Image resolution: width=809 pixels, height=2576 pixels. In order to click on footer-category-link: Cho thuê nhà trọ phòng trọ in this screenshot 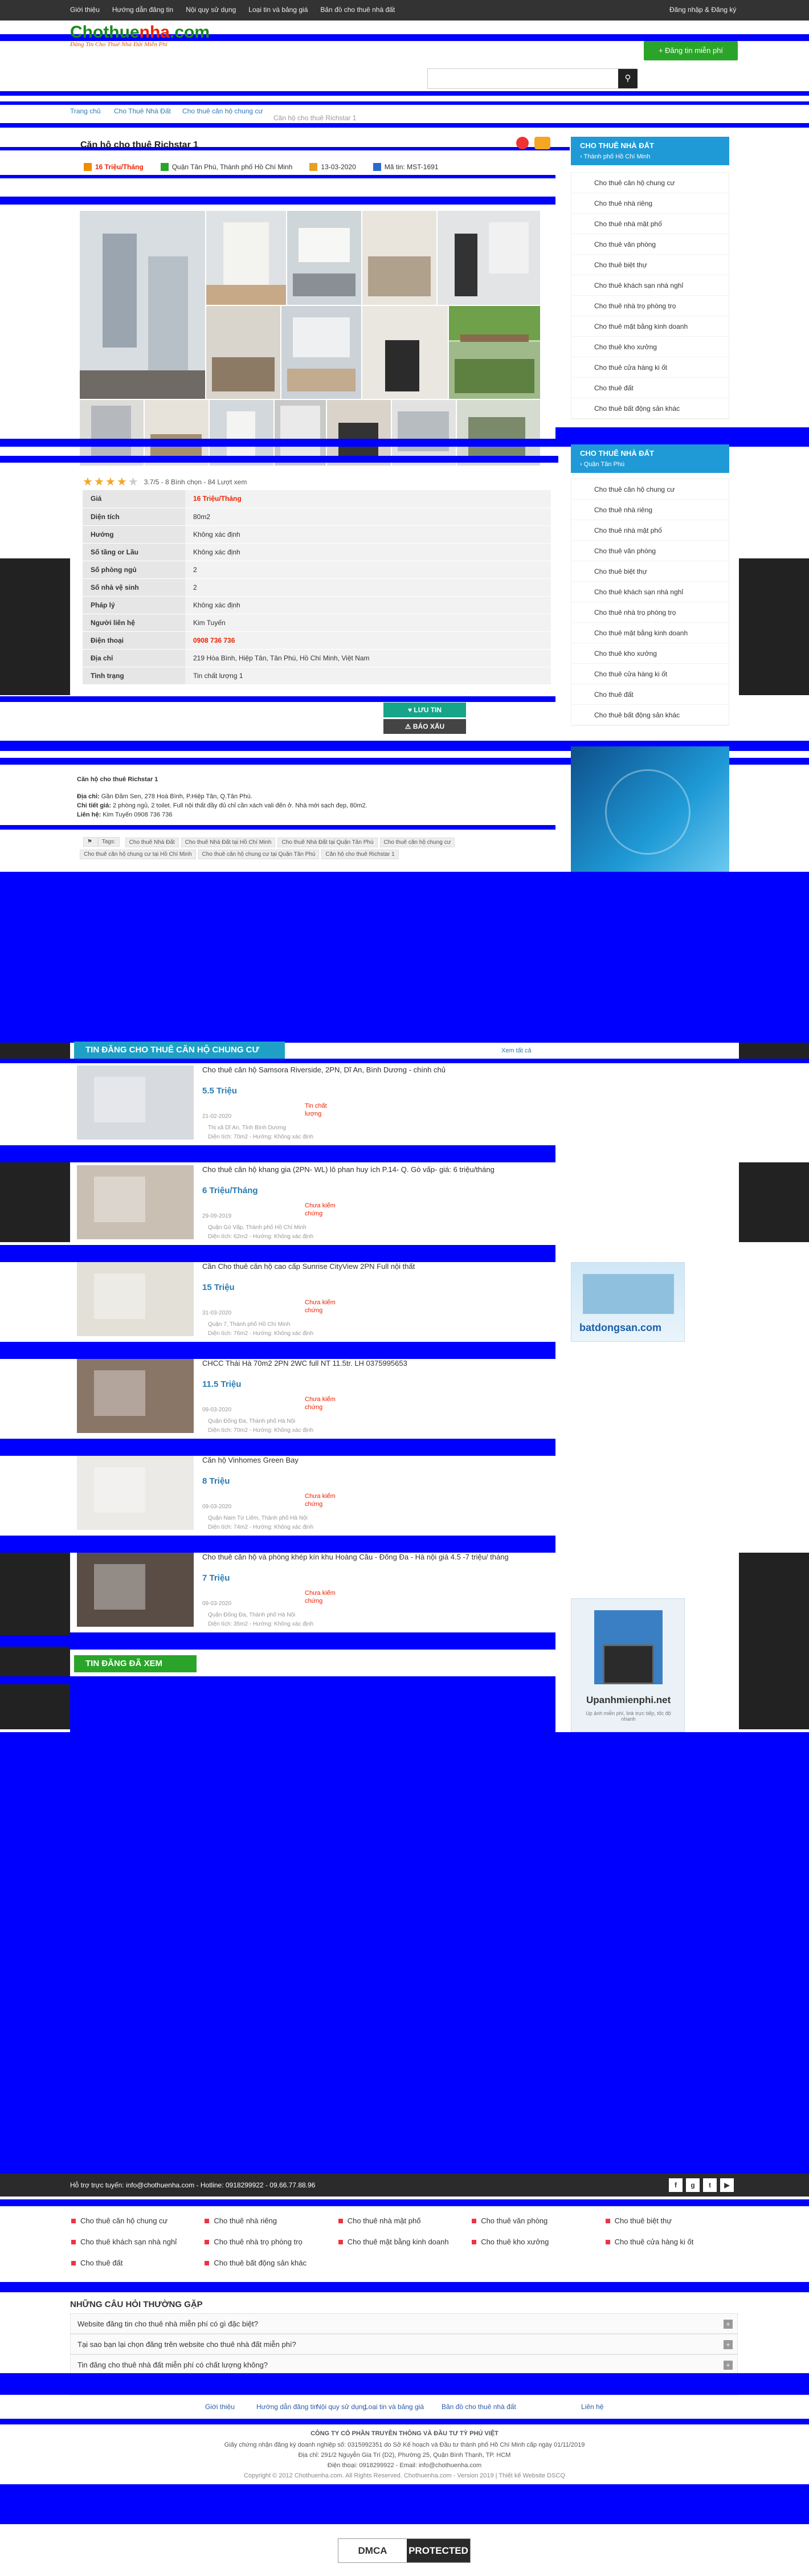, I will do `click(270, 2242)`.